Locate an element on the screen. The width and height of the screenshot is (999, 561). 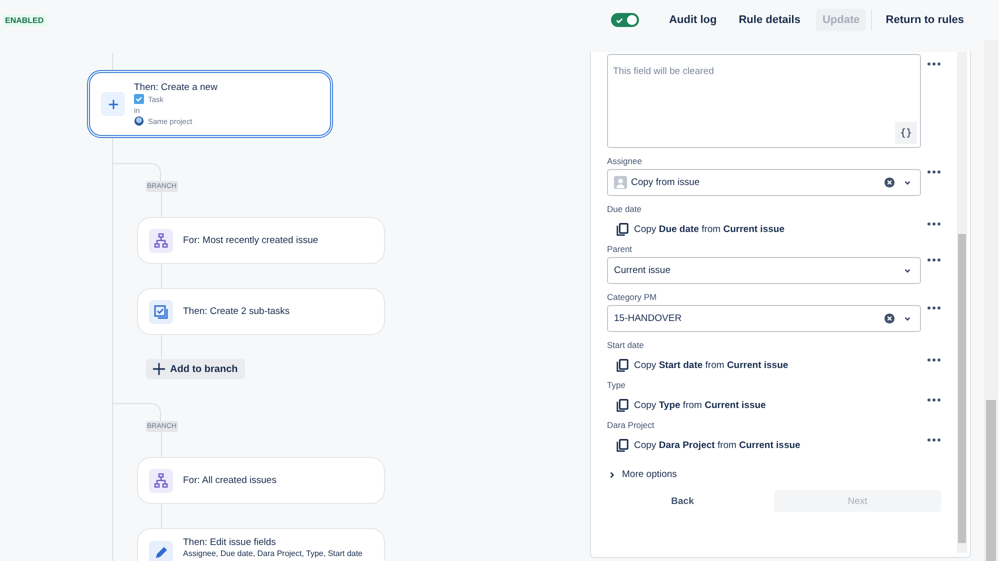
status-label: ENABLED is located at coordinates (24, 20).